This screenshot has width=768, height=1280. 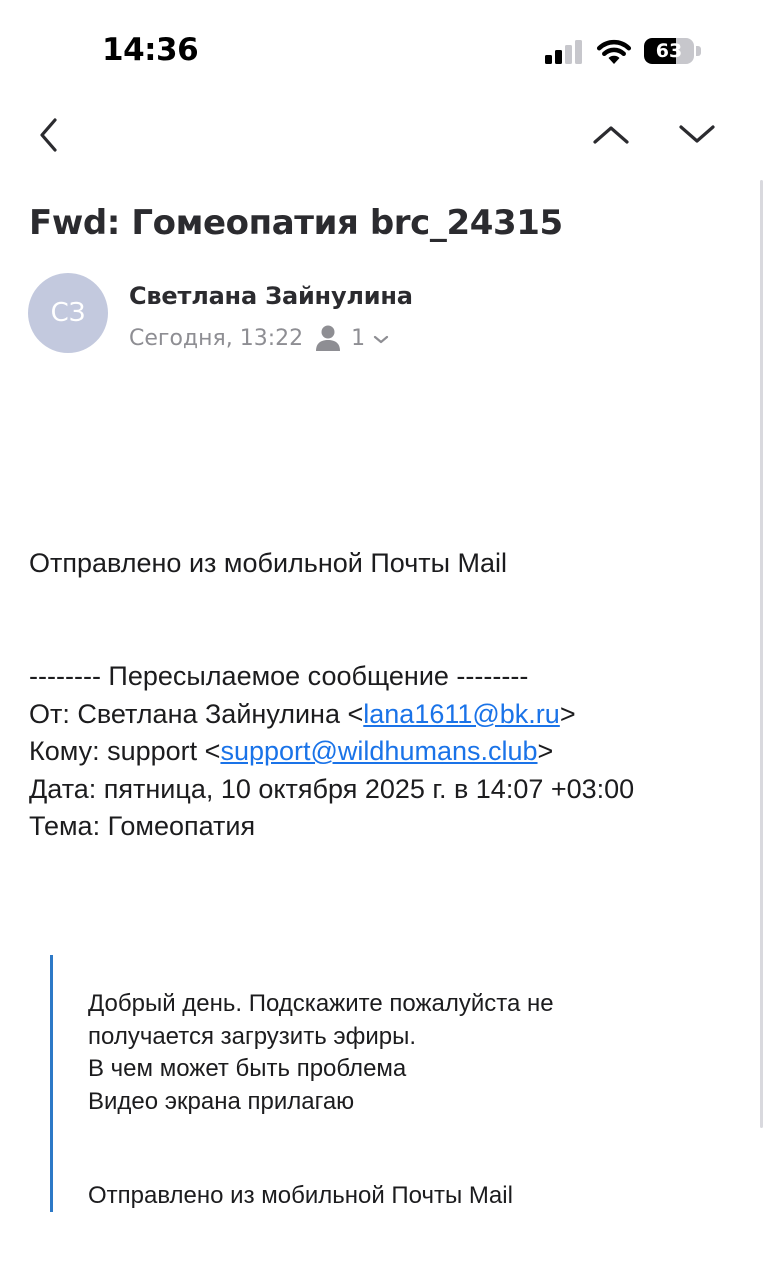 I want to click on chevron-left-icon, so click(x=50, y=135).